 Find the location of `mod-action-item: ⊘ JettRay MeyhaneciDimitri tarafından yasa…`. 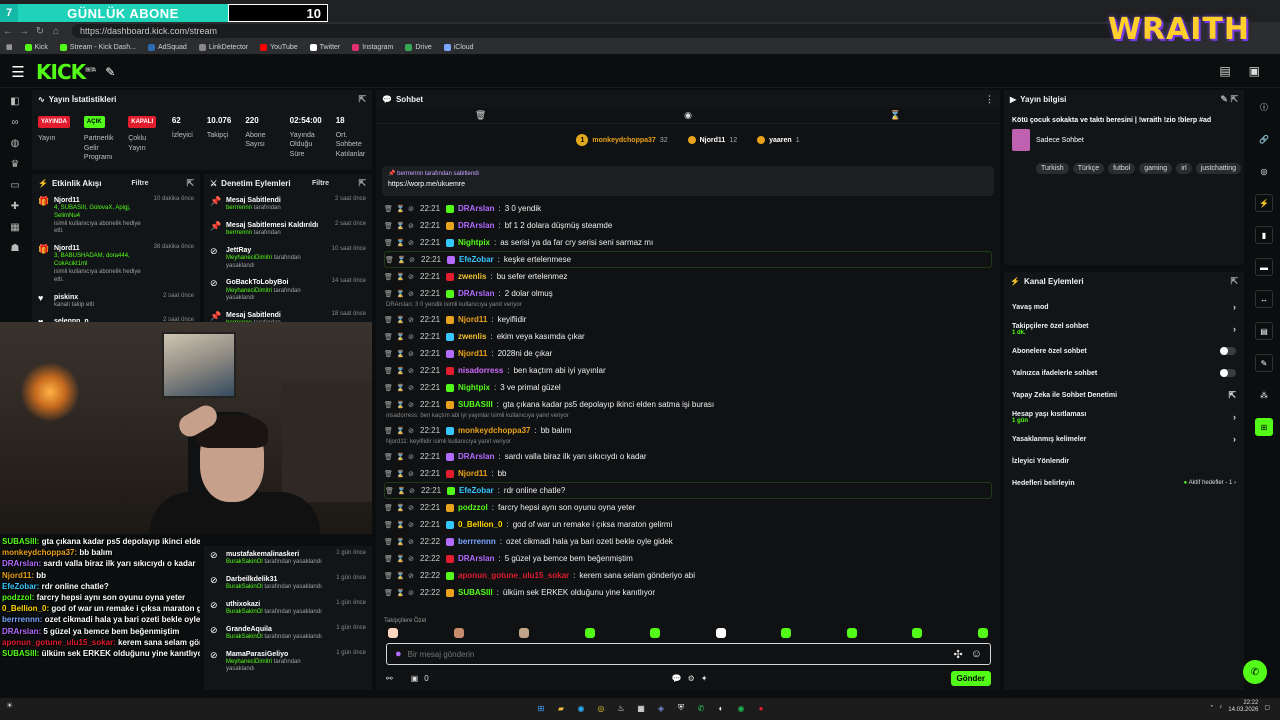

mod-action-item: ⊘ JettRay MeyhaneciDimitri tarafından yasa… is located at coordinates (288, 258).